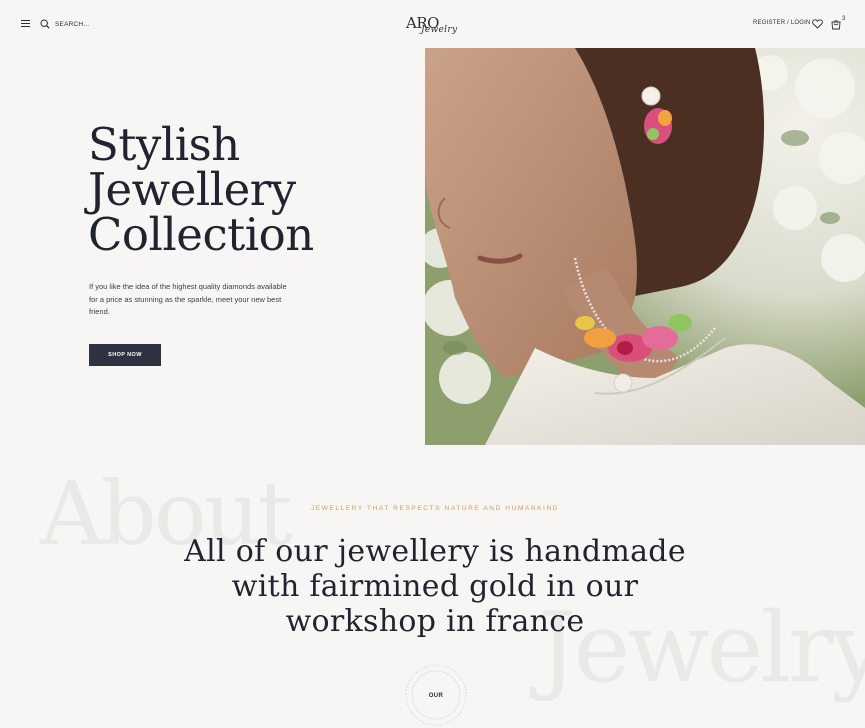  I want to click on search-bar, so click(77, 24).